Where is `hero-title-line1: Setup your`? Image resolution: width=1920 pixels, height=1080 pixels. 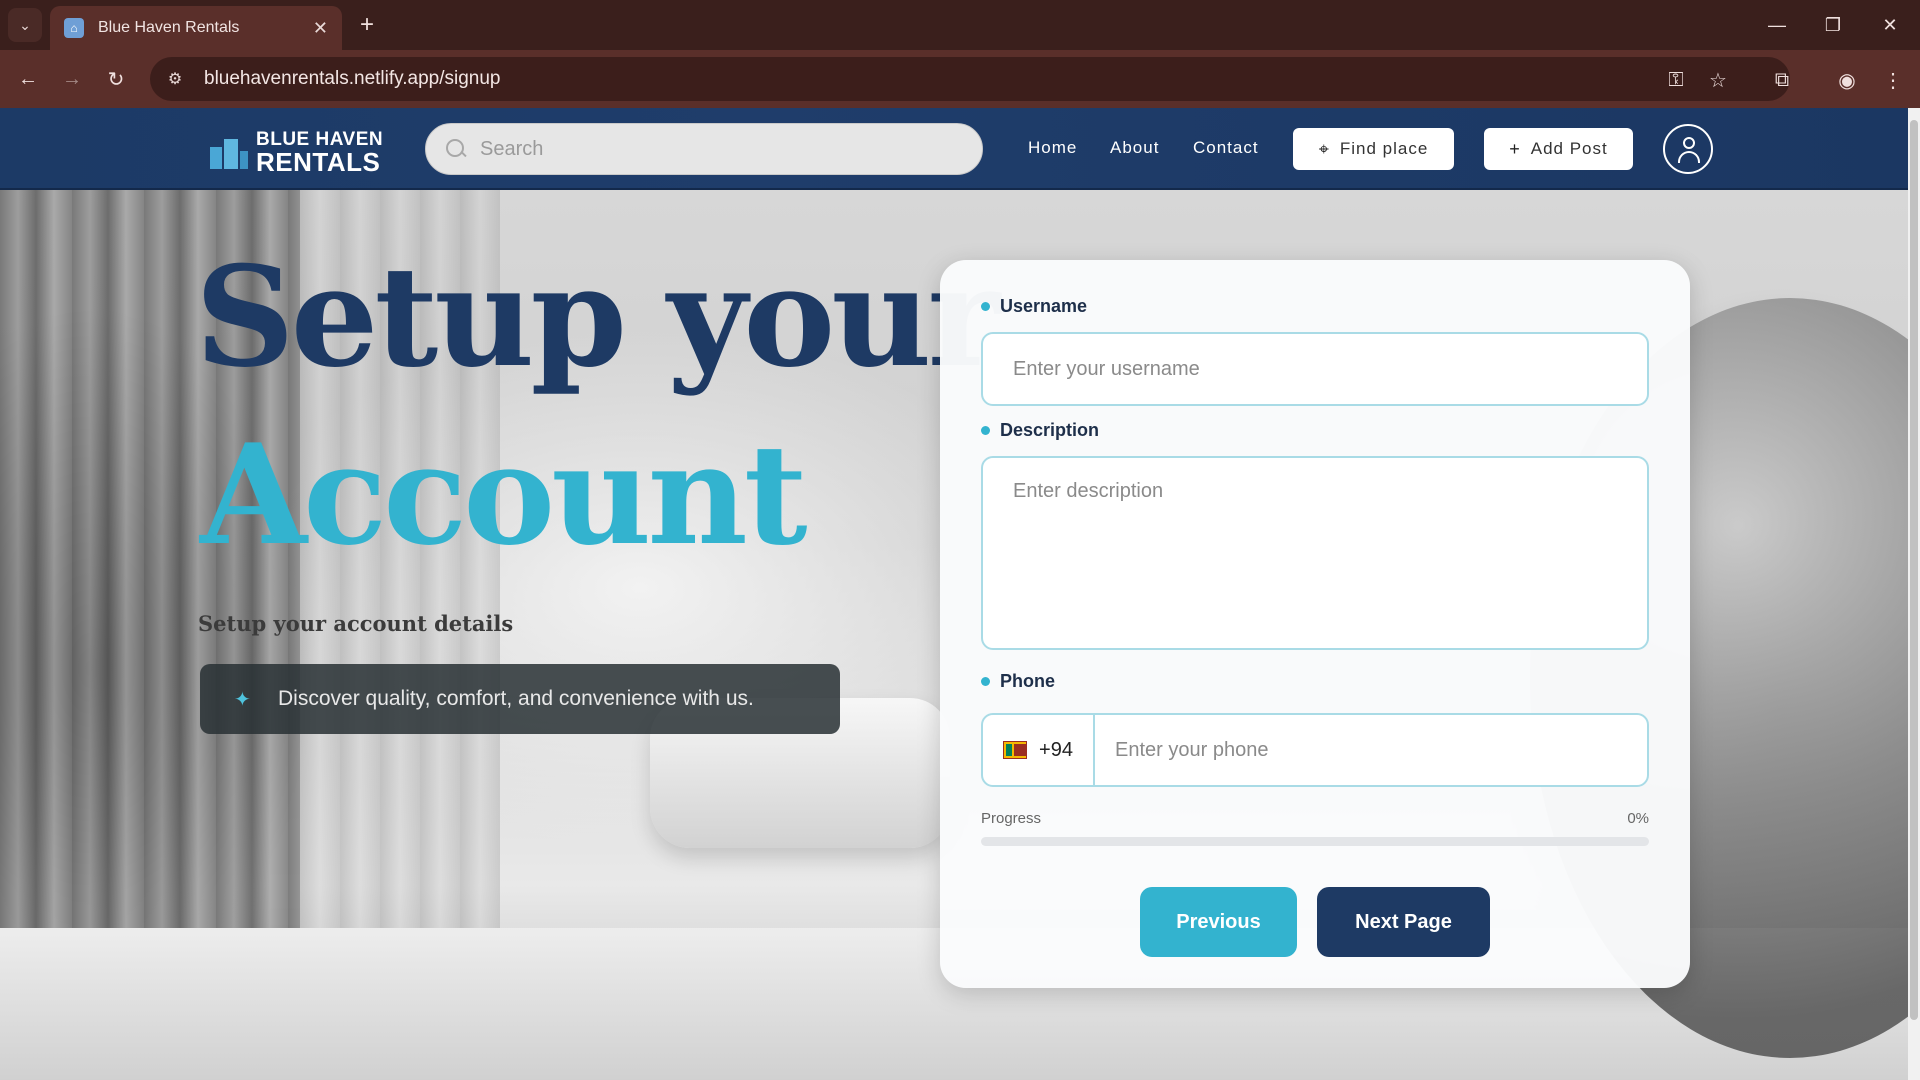 hero-title-line1: Setup your is located at coordinates (597, 316).